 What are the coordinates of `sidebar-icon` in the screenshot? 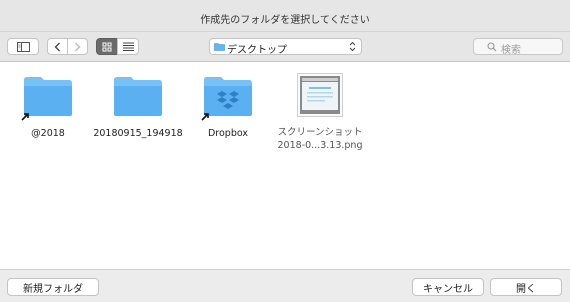 It's located at (23, 46).